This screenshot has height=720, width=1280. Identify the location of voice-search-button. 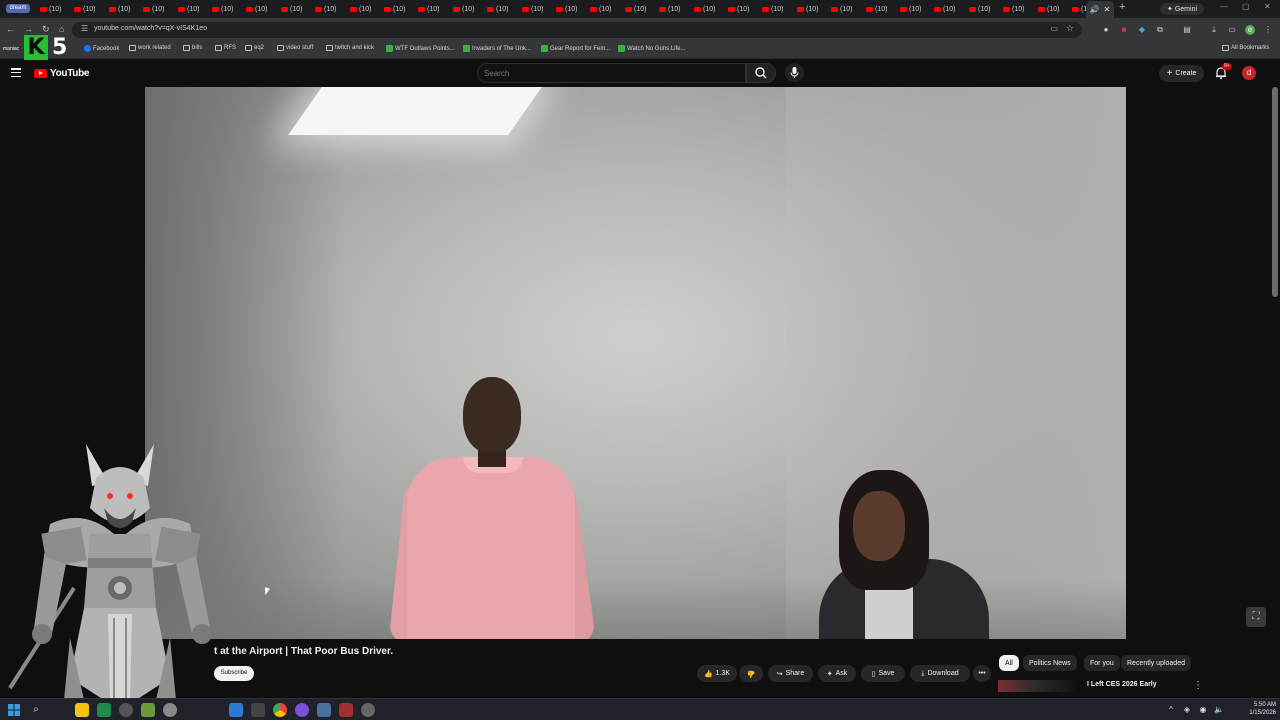
(794, 72).